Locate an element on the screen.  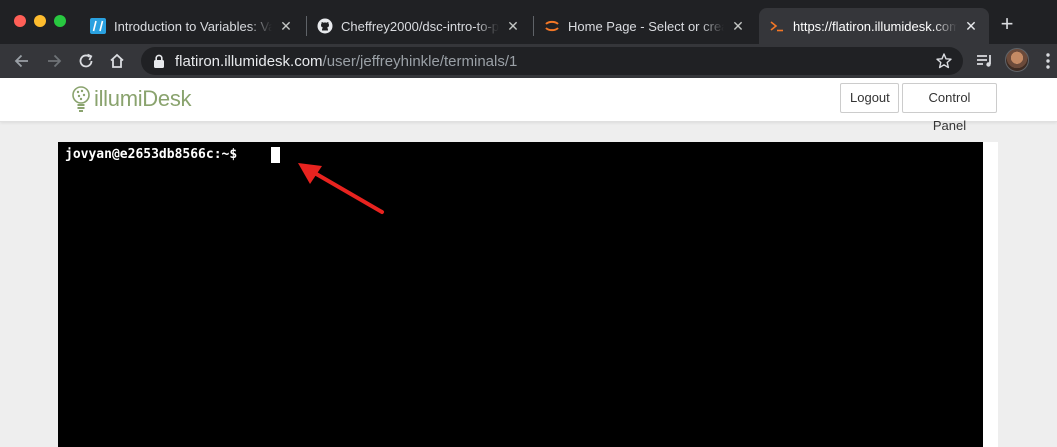
address-path: /user/jeffreyhinkle/terminals/1 is located at coordinates (420, 61).